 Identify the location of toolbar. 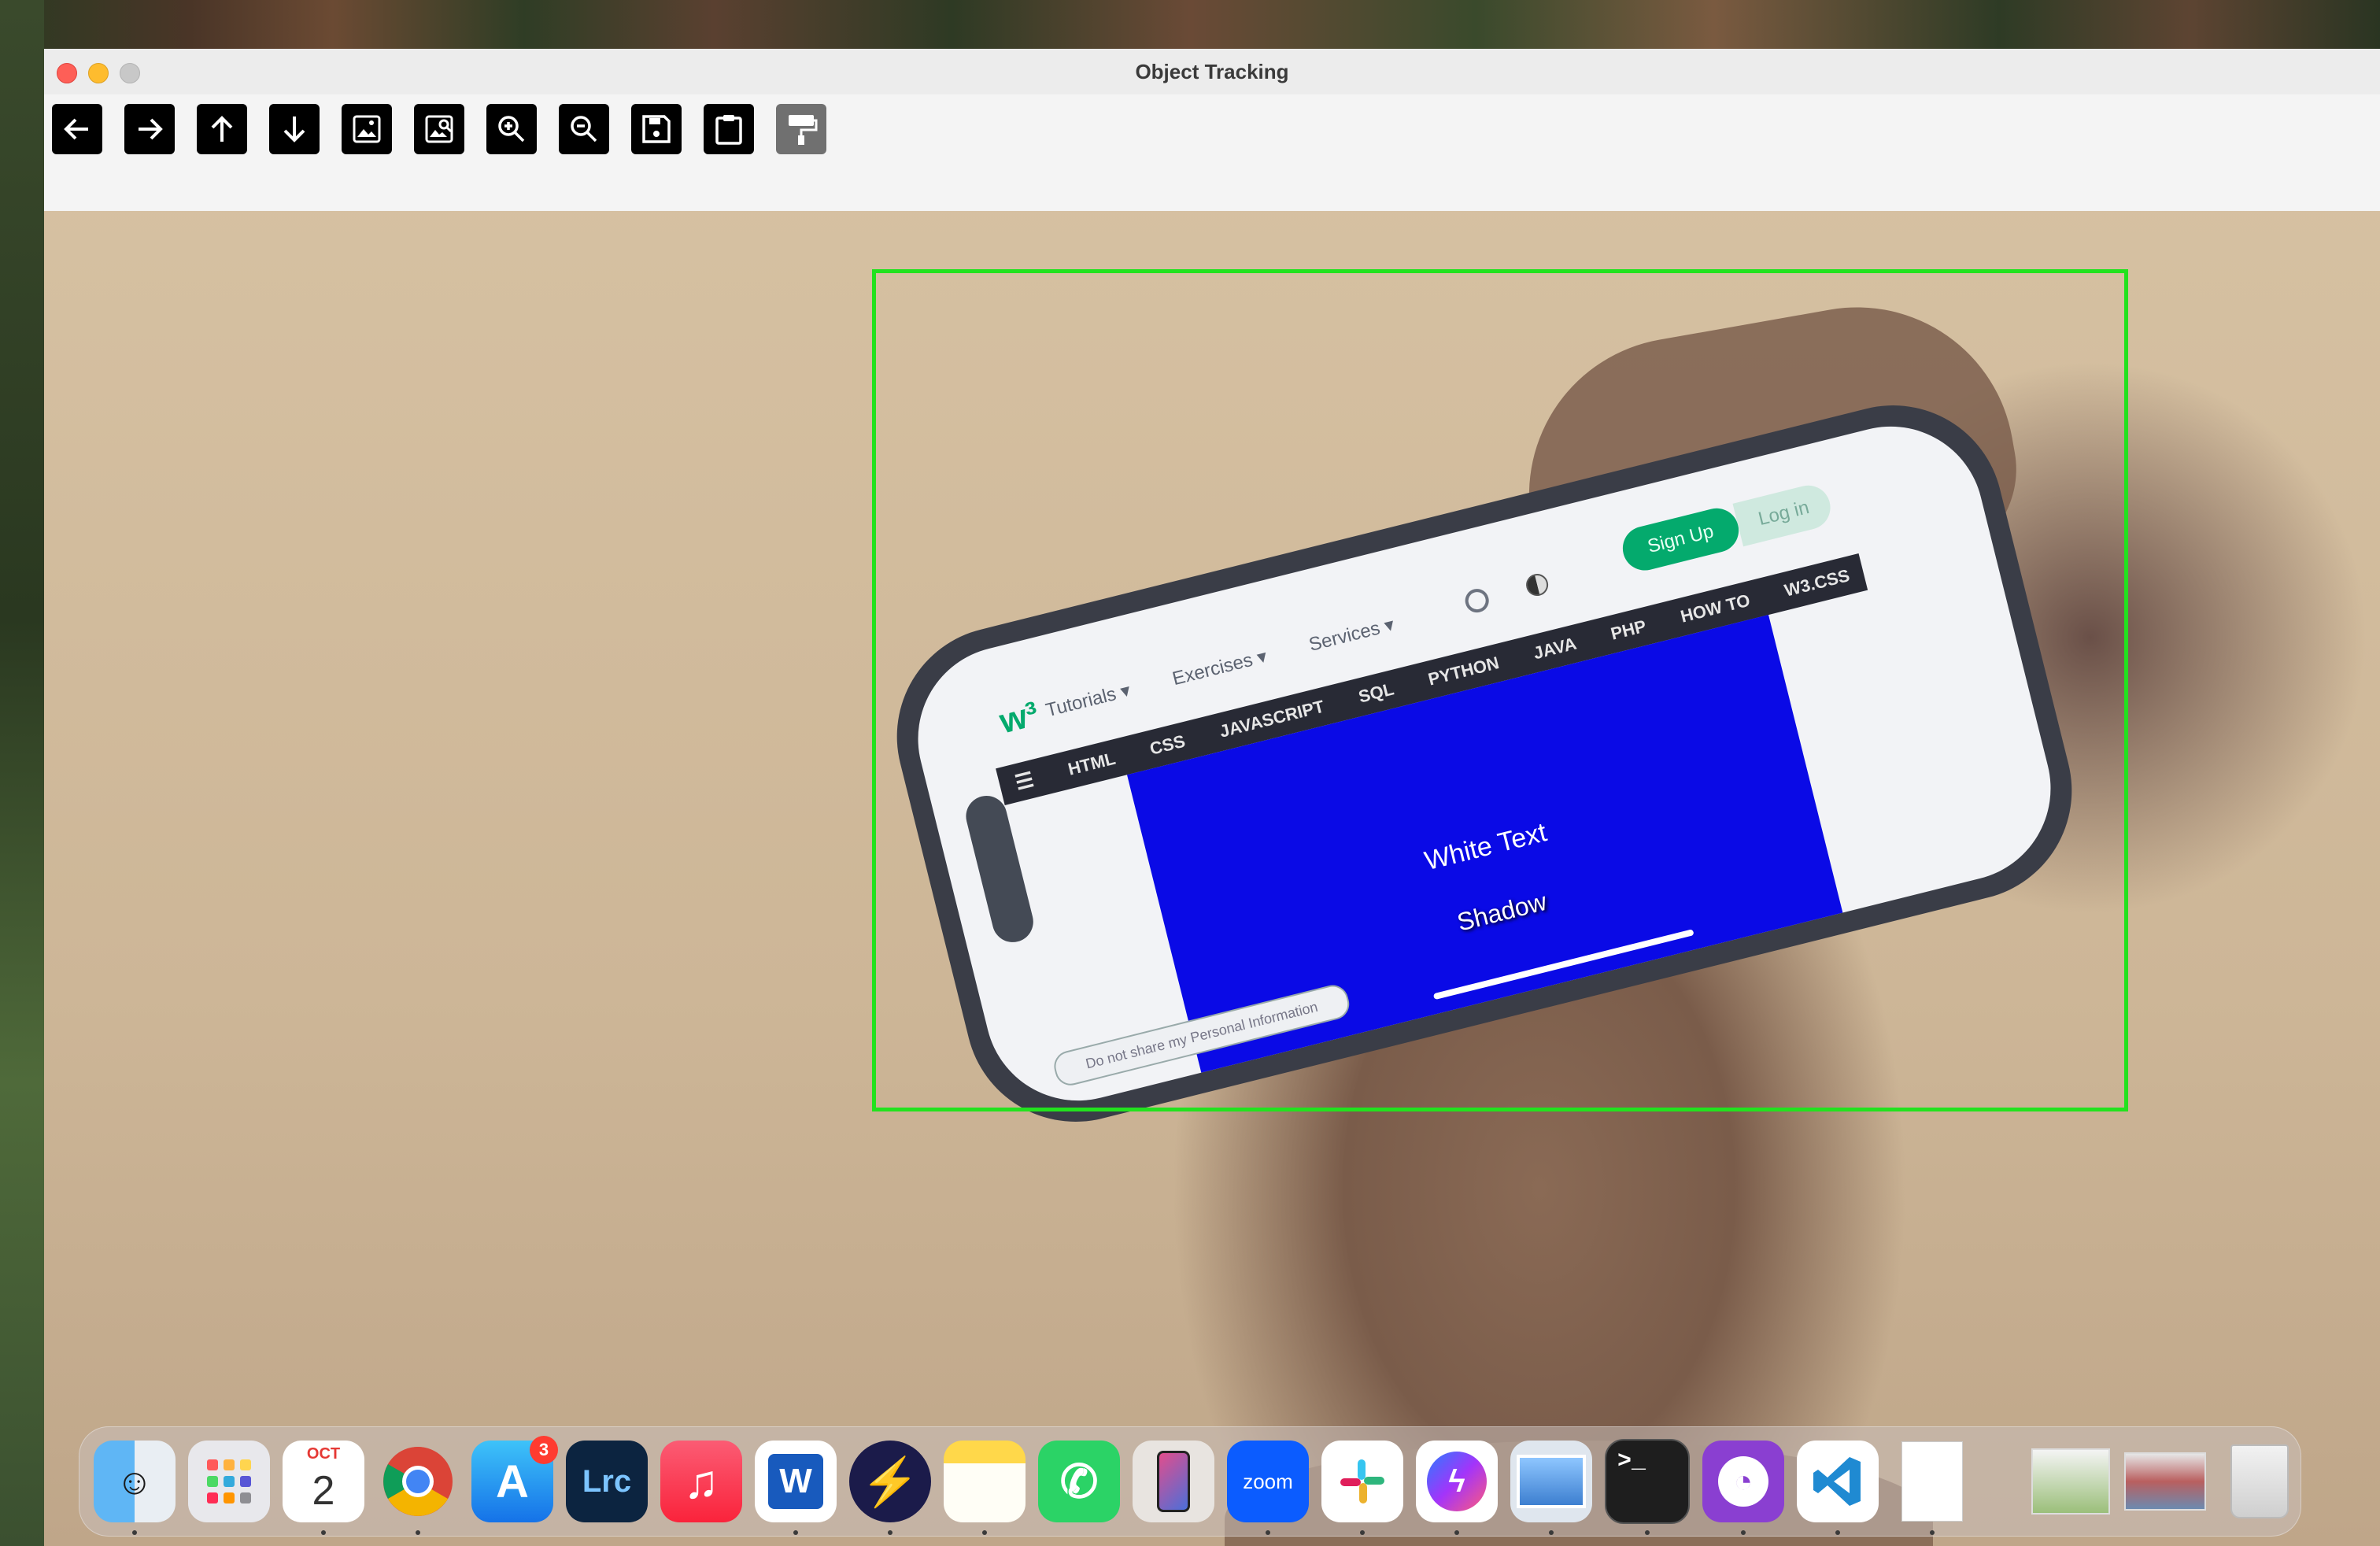
(439, 129).